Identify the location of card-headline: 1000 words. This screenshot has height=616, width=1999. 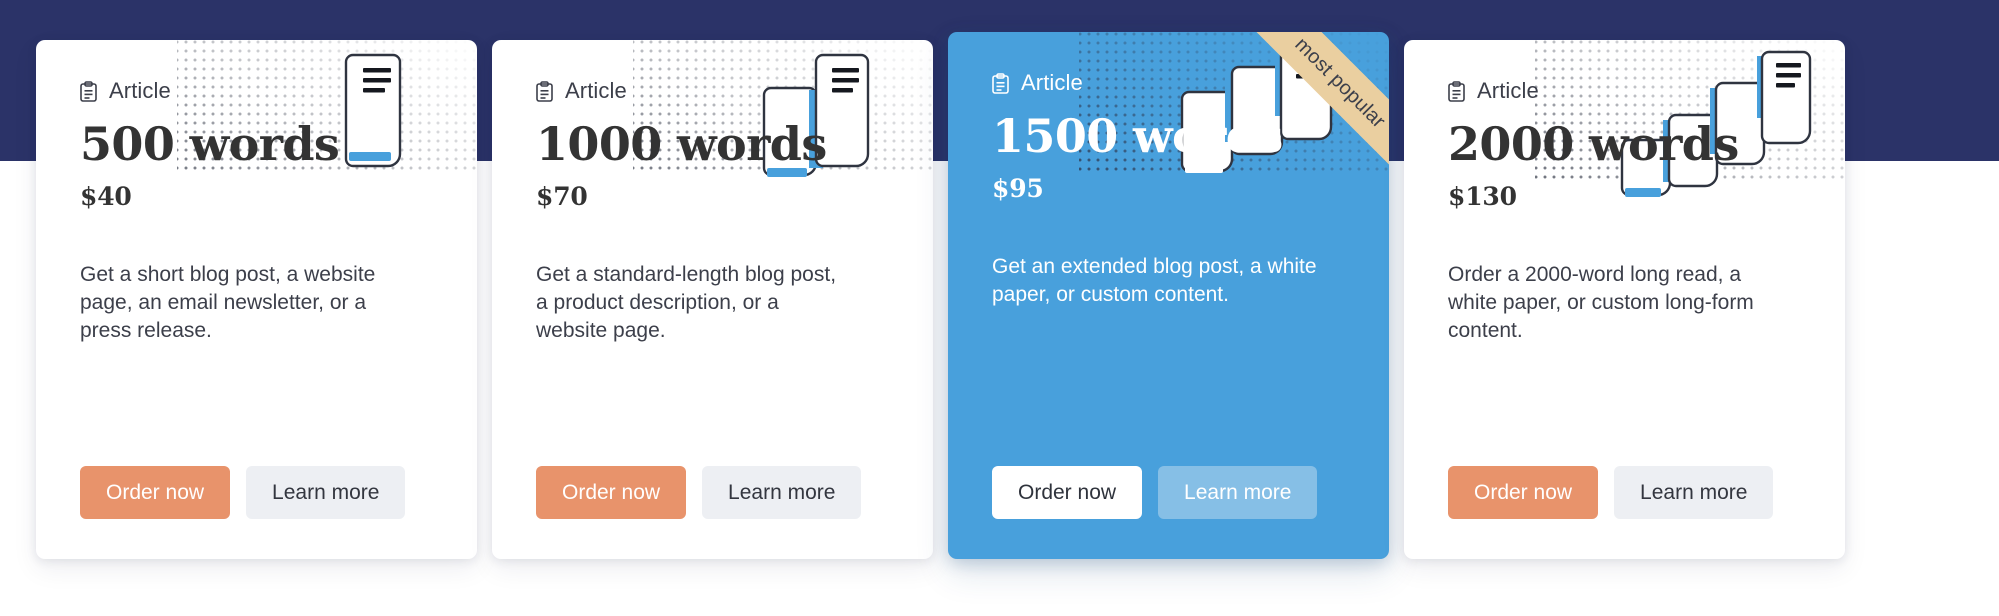
(681, 144).